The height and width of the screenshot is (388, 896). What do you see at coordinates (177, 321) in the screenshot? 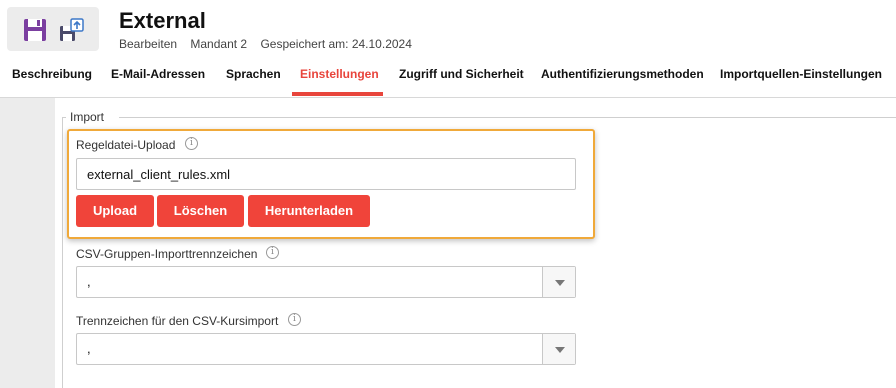
I see `csv-course-separator-label: Trennzeichen für den CSV-Kursimport` at bounding box center [177, 321].